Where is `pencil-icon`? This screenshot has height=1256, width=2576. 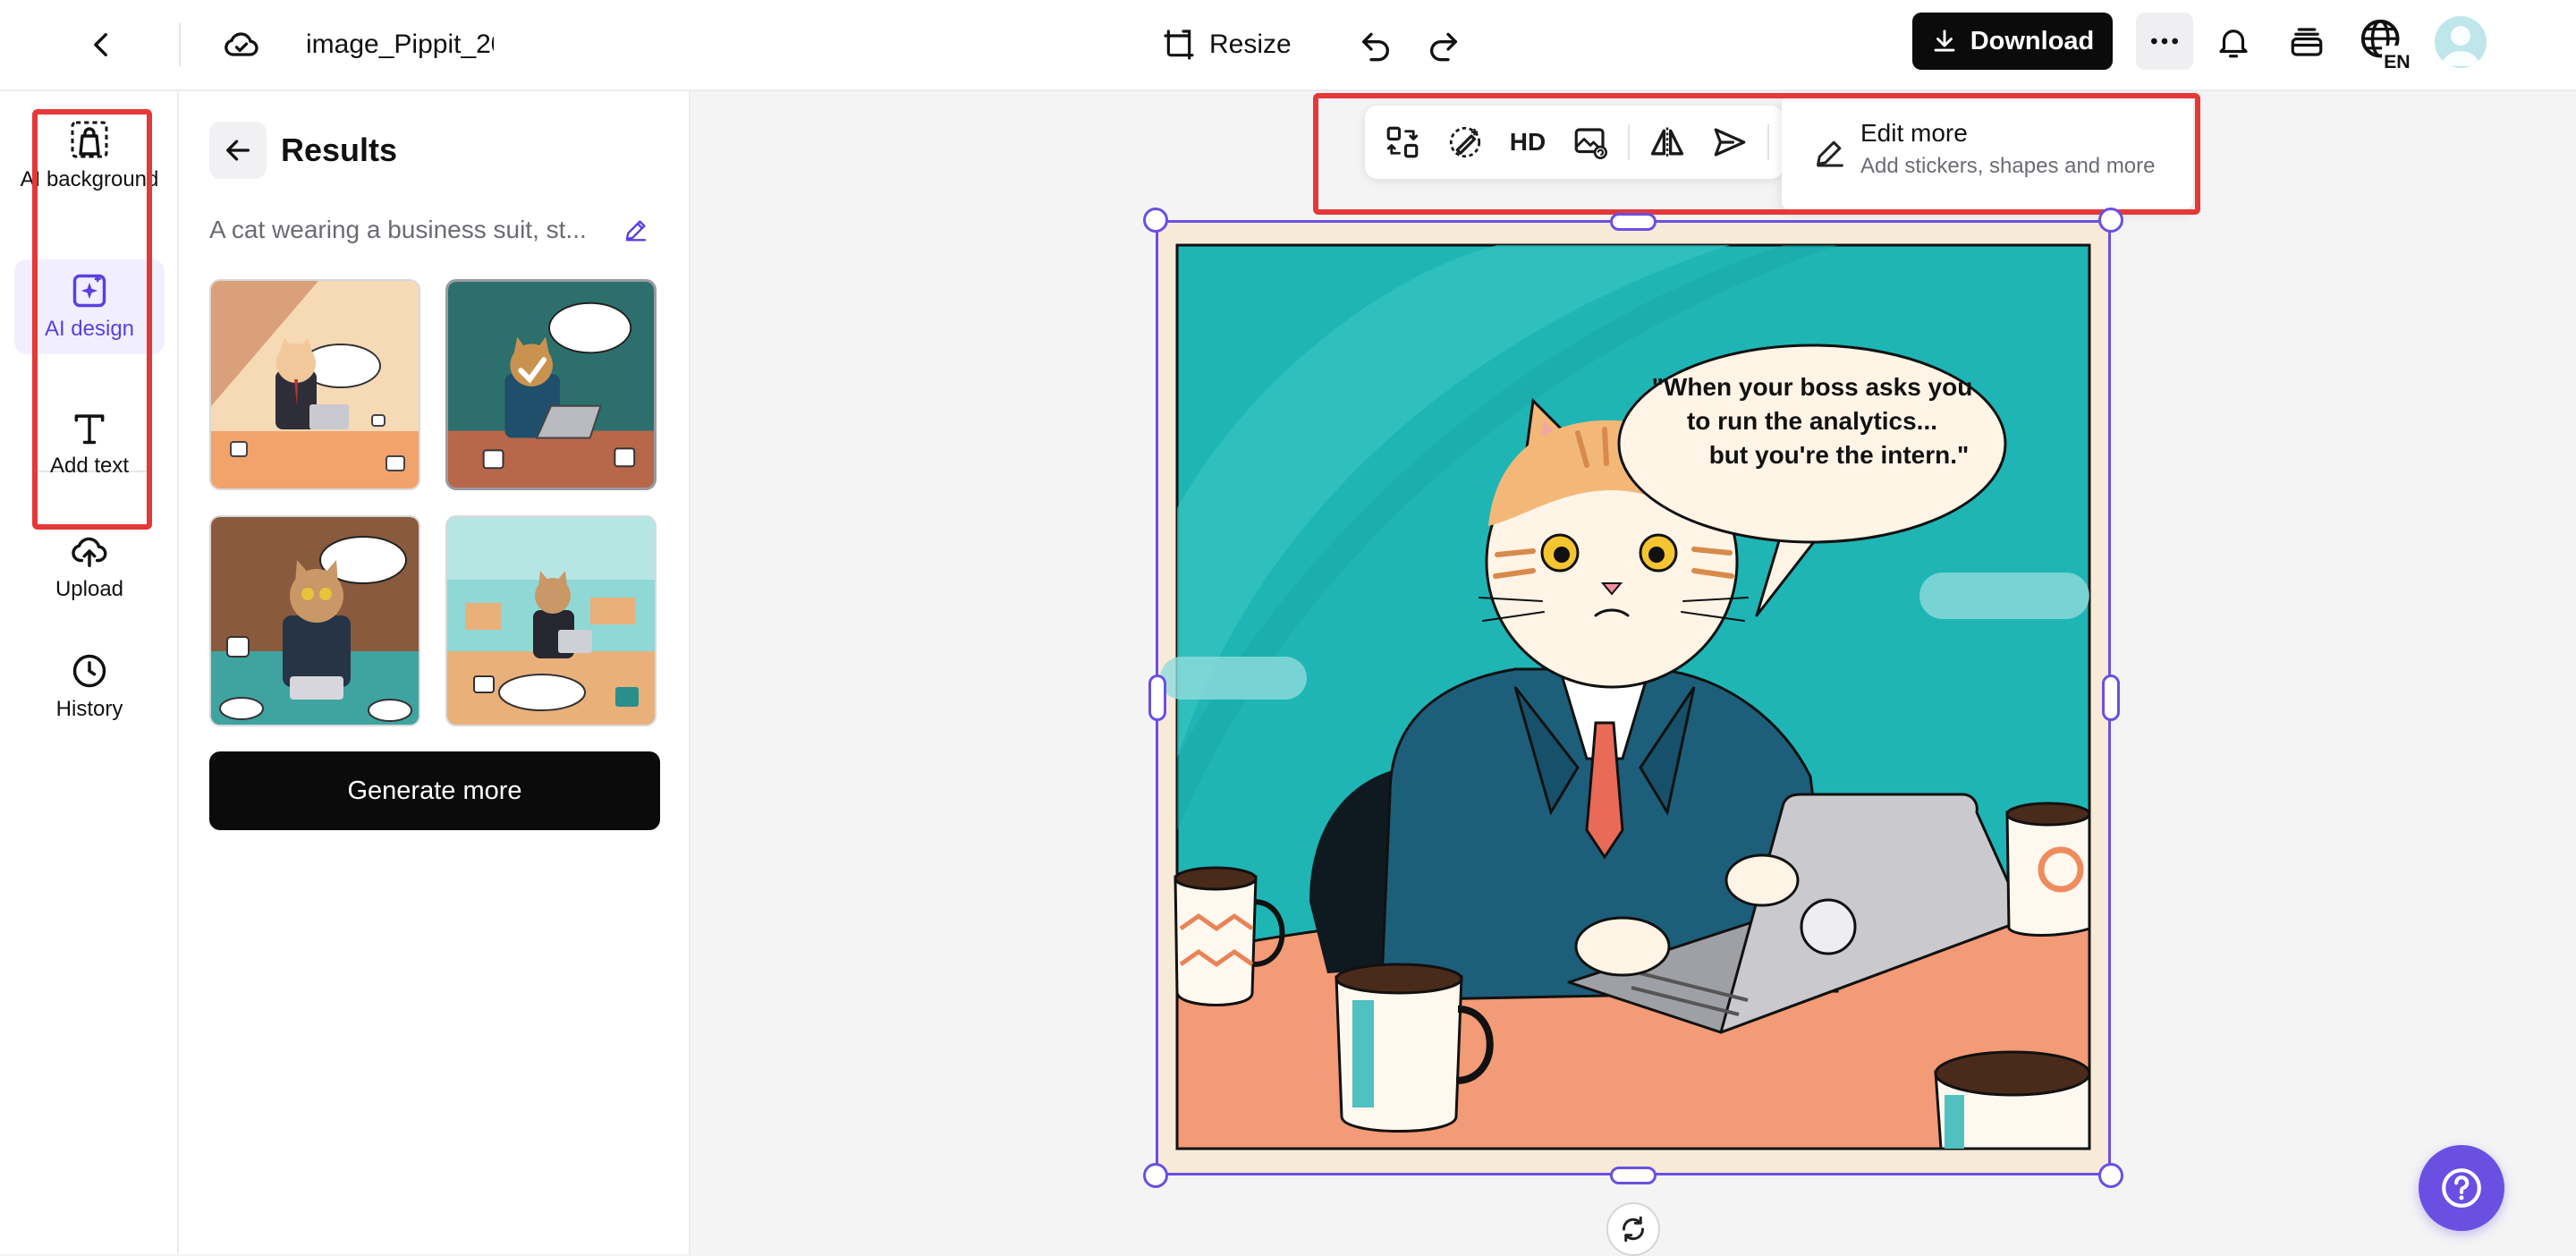 pencil-icon is located at coordinates (636, 231).